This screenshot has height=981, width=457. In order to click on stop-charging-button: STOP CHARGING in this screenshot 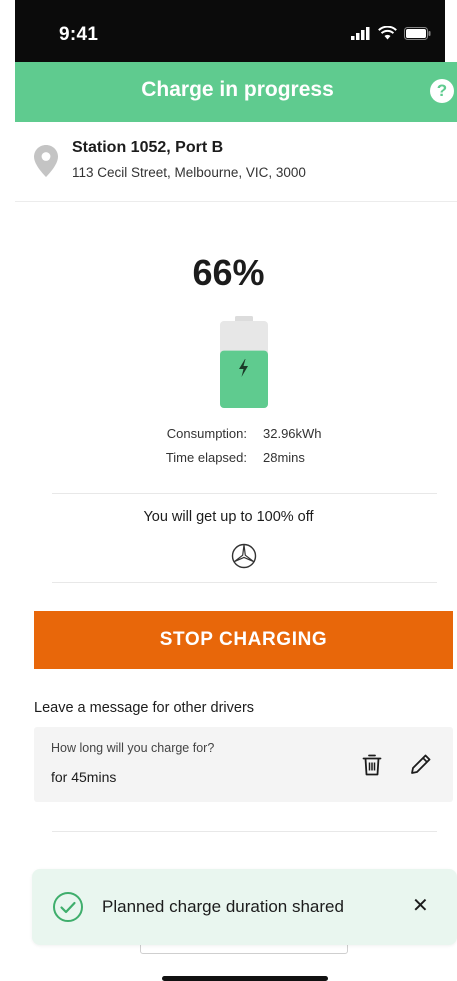, I will do `click(243, 640)`.